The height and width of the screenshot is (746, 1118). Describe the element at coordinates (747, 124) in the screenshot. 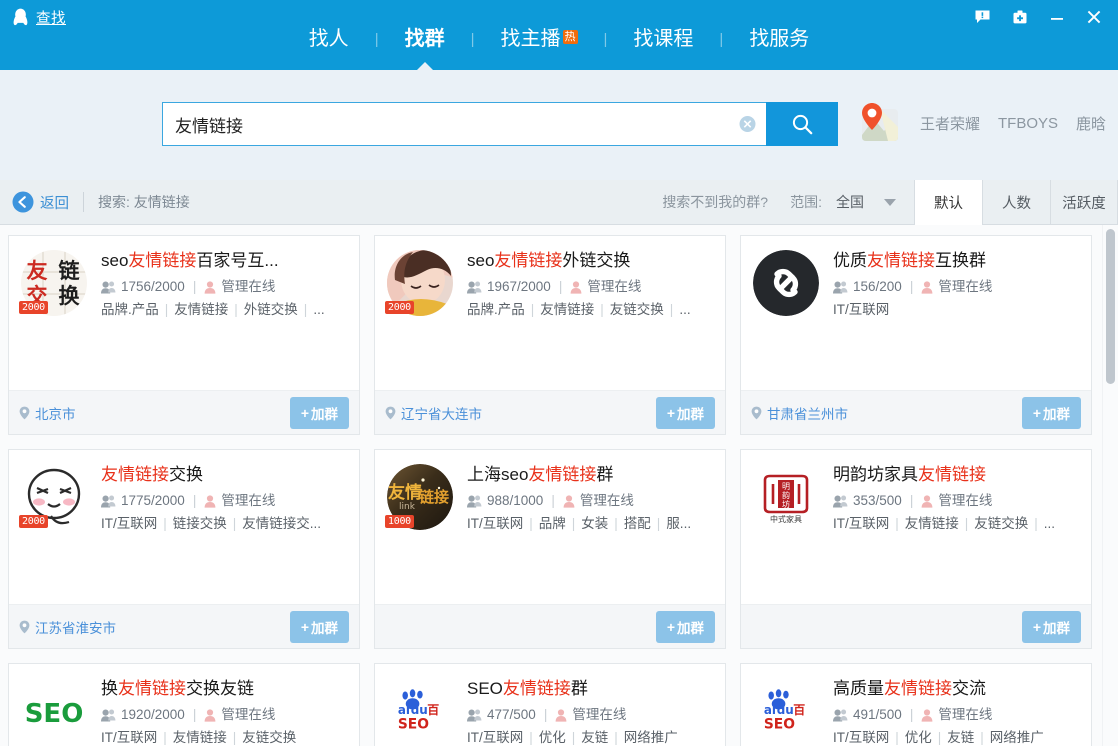

I see `clear-circle-icon` at that location.